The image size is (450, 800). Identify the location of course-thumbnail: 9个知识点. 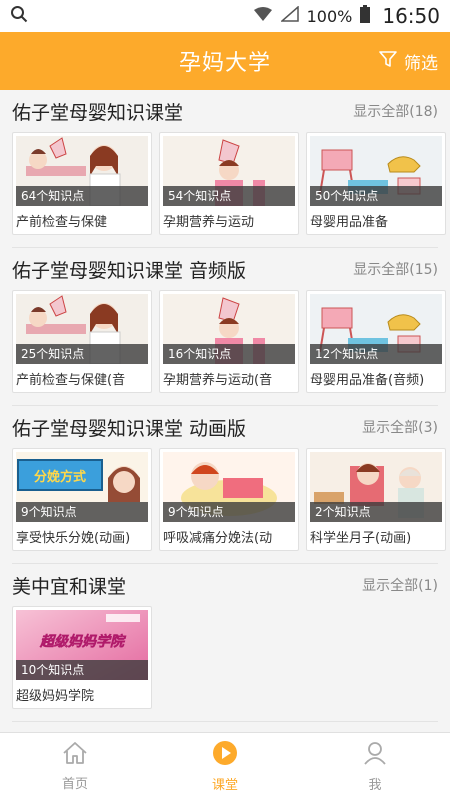
(229, 487).